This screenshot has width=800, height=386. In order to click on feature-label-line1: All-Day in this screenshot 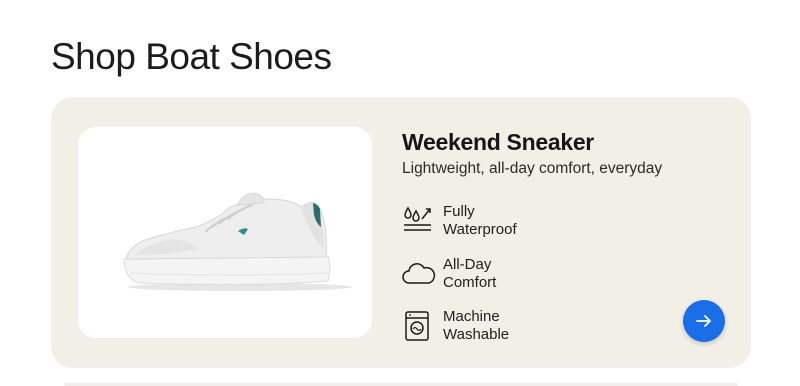, I will do `click(467, 264)`.